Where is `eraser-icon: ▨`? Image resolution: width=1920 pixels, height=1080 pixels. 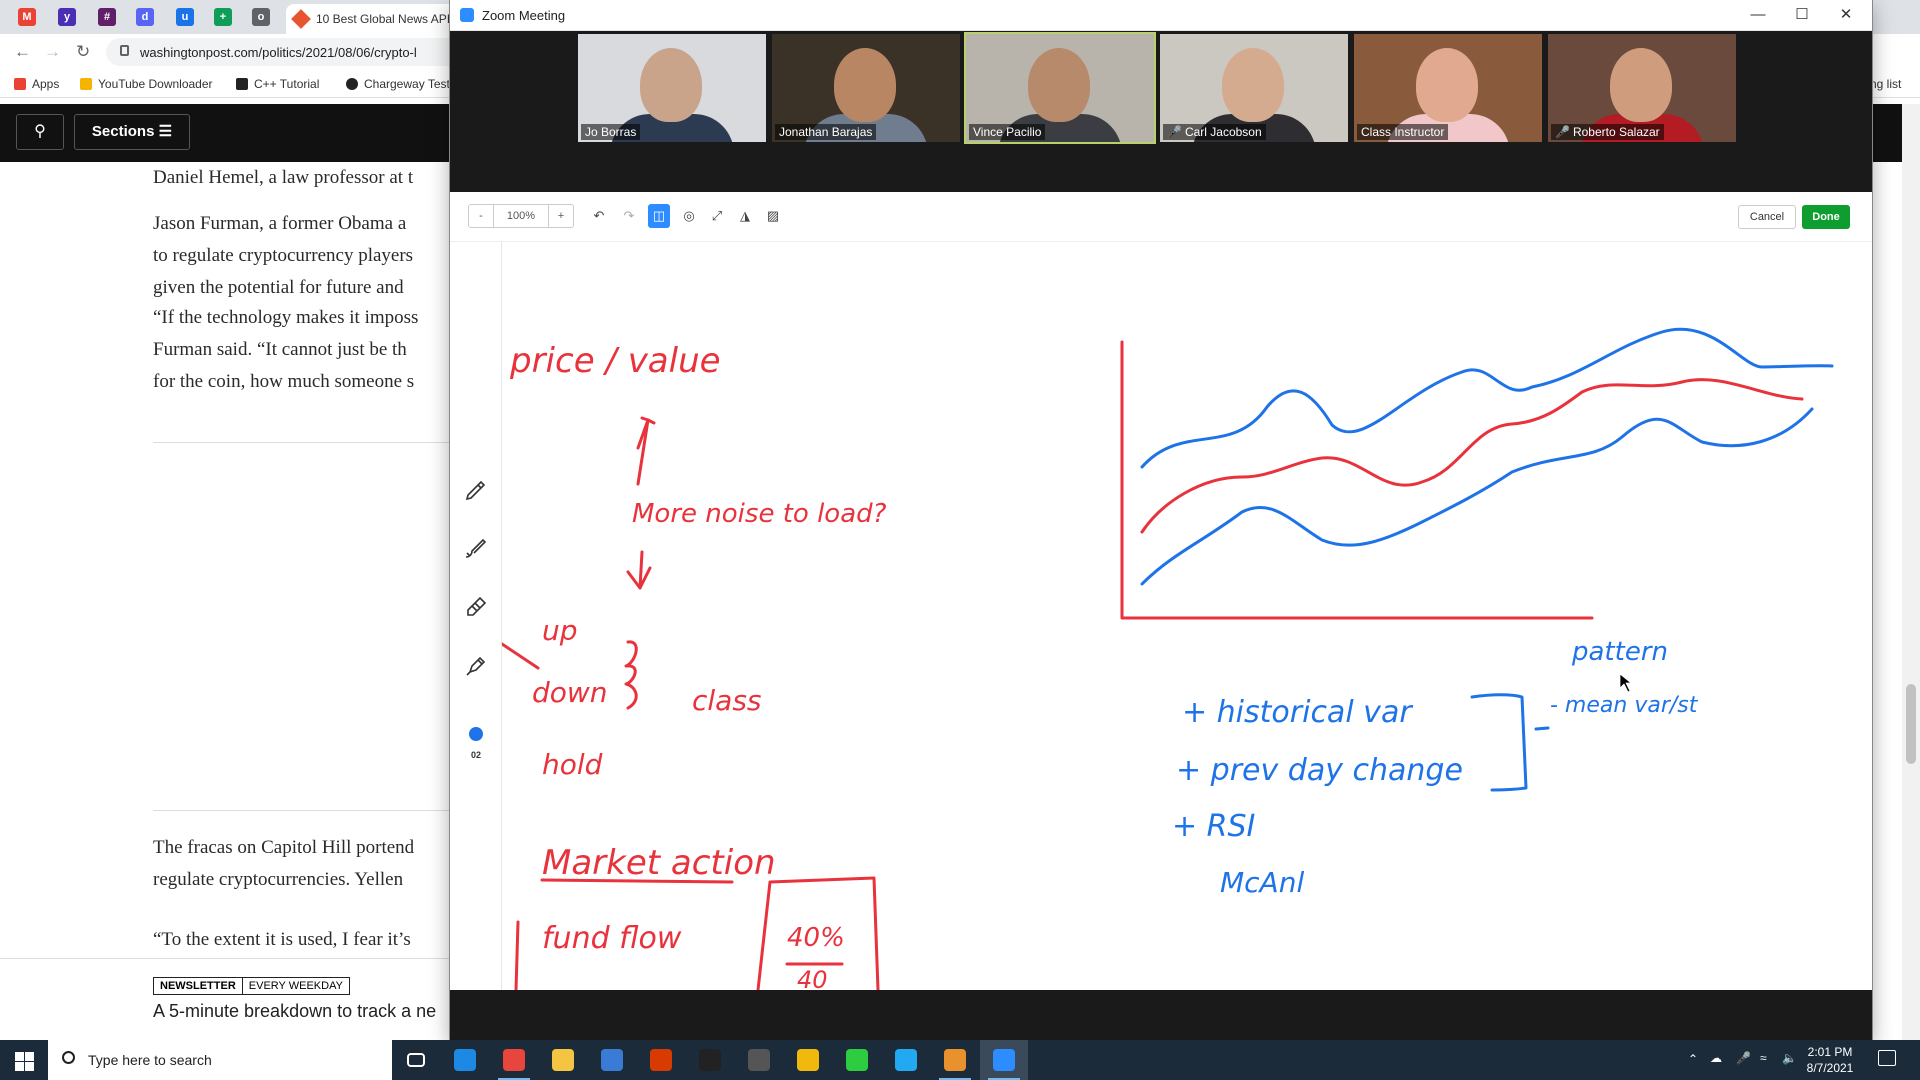
eraser-icon: ▨ is located at coordinates (773, 216).